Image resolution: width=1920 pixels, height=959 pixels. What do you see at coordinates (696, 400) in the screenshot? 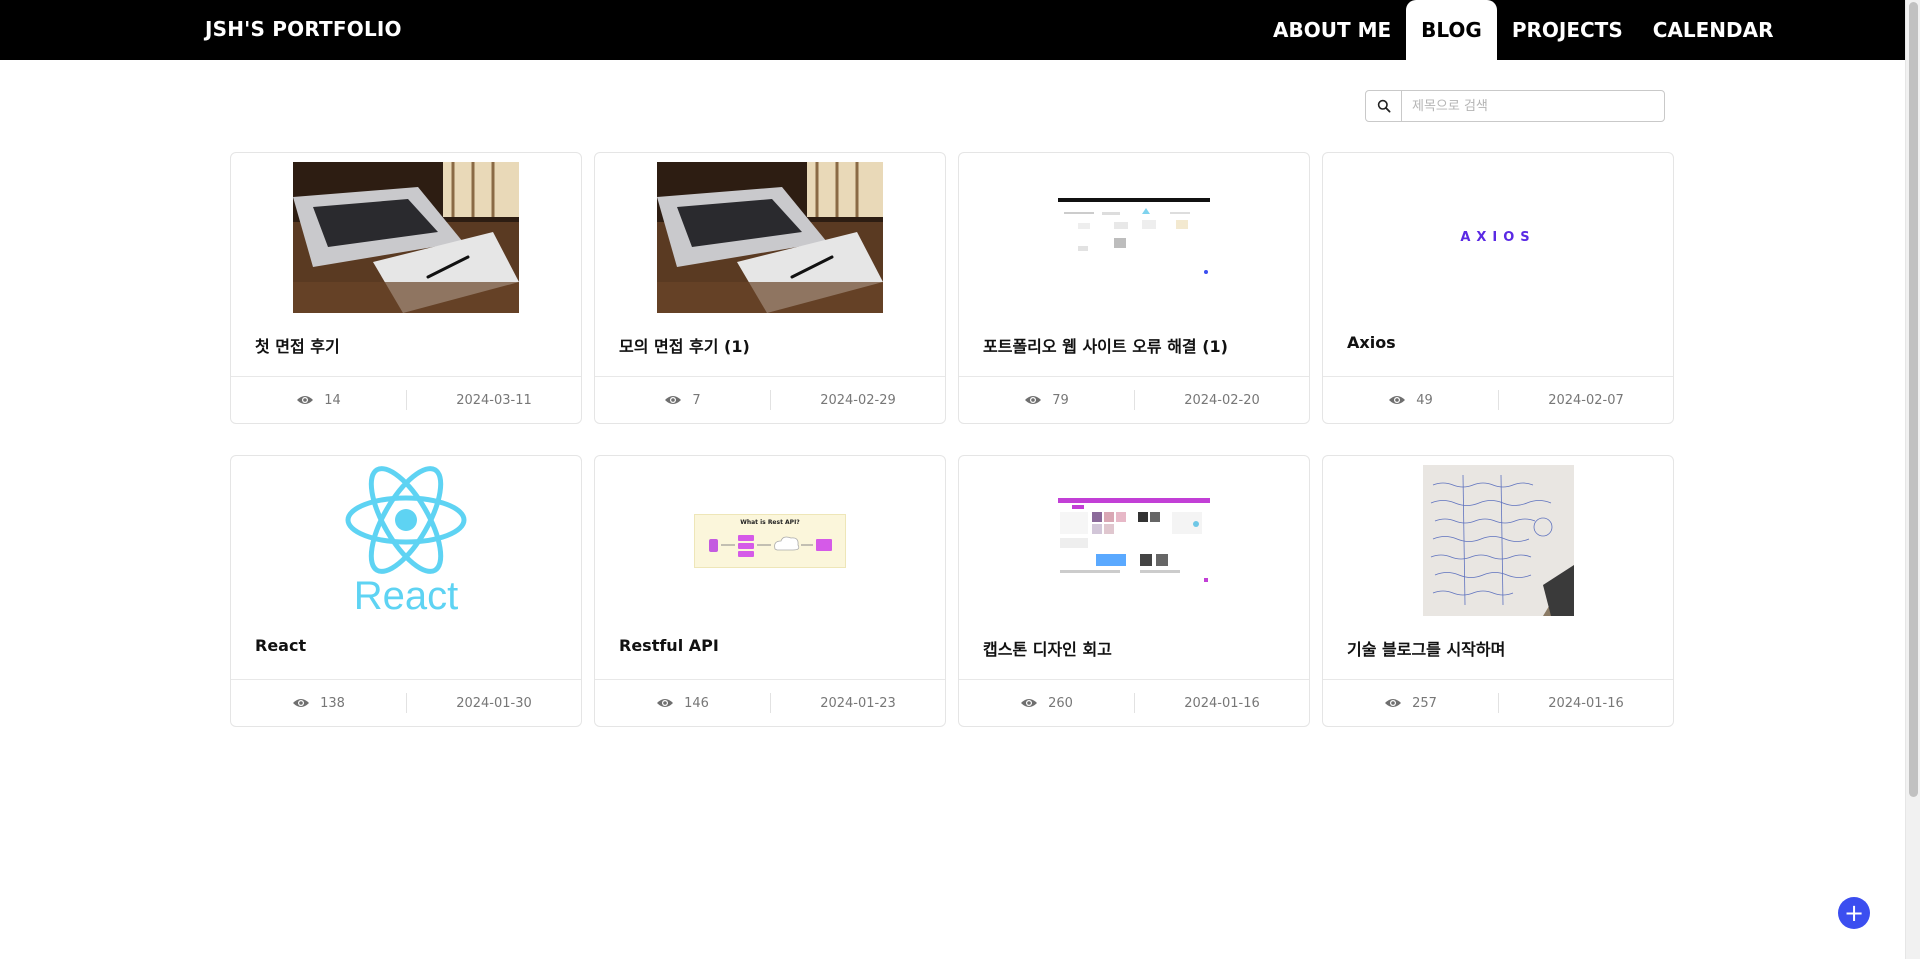
I see `view-count-value: 7` at bounding box center [696, 400].